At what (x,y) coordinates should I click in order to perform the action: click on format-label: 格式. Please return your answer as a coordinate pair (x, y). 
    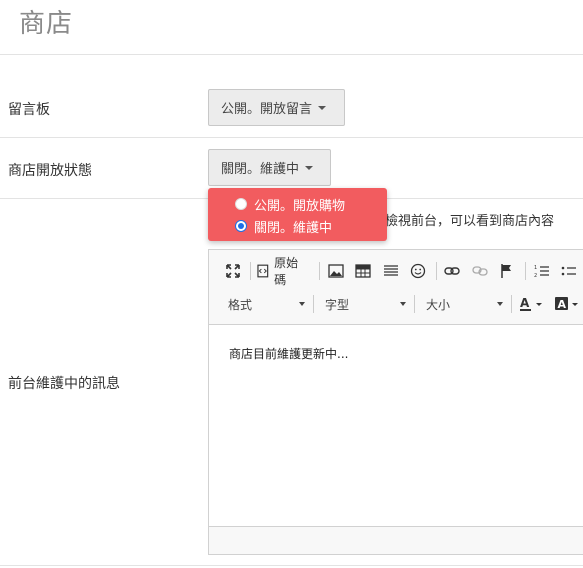
    Looking at the image, I should click on (240, 304).